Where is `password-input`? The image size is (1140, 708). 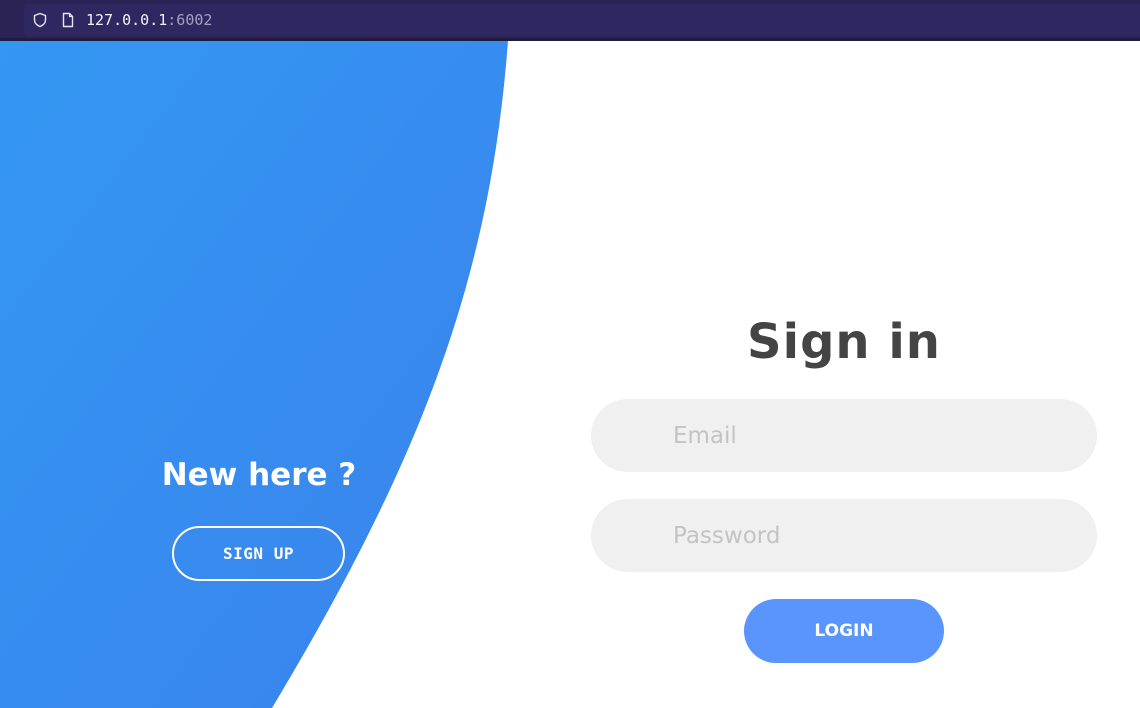
password-input is located at coordinates (873, 535).